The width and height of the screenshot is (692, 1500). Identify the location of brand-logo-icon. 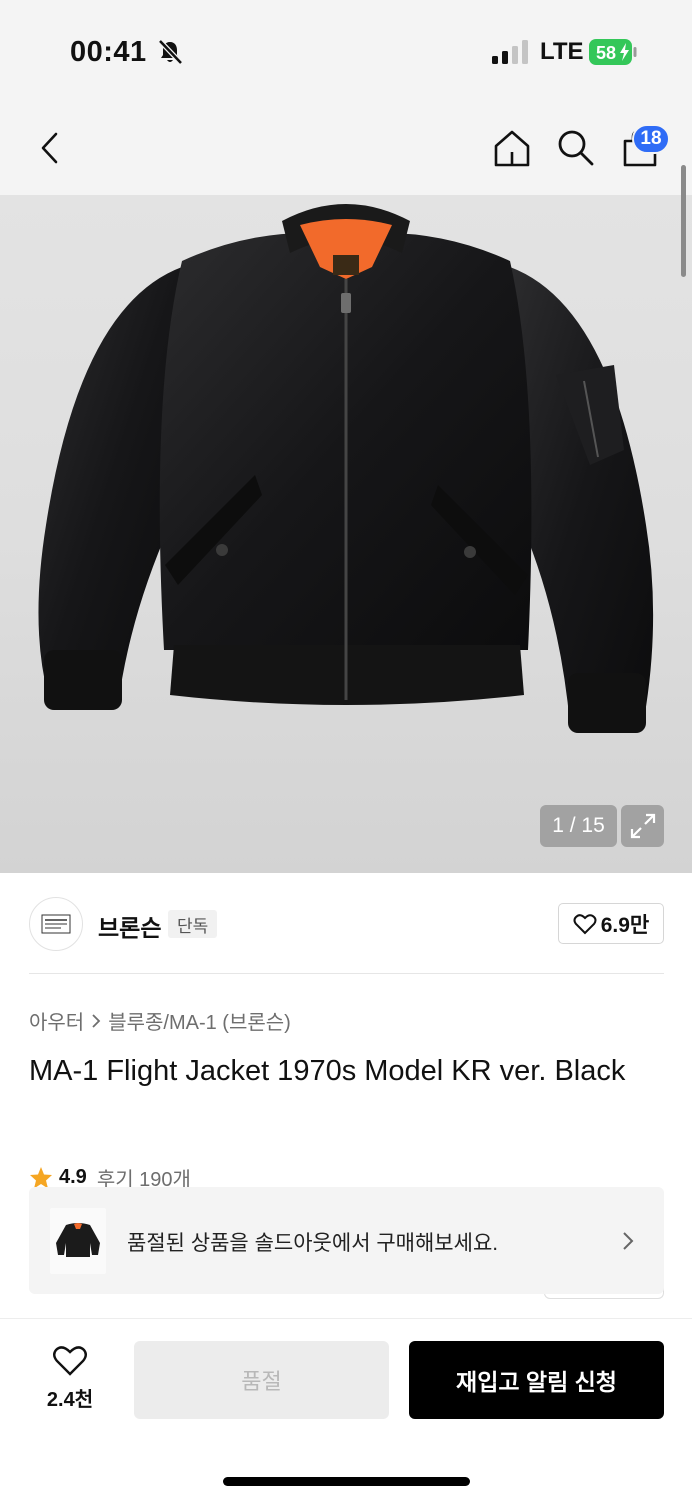
(56, 924).